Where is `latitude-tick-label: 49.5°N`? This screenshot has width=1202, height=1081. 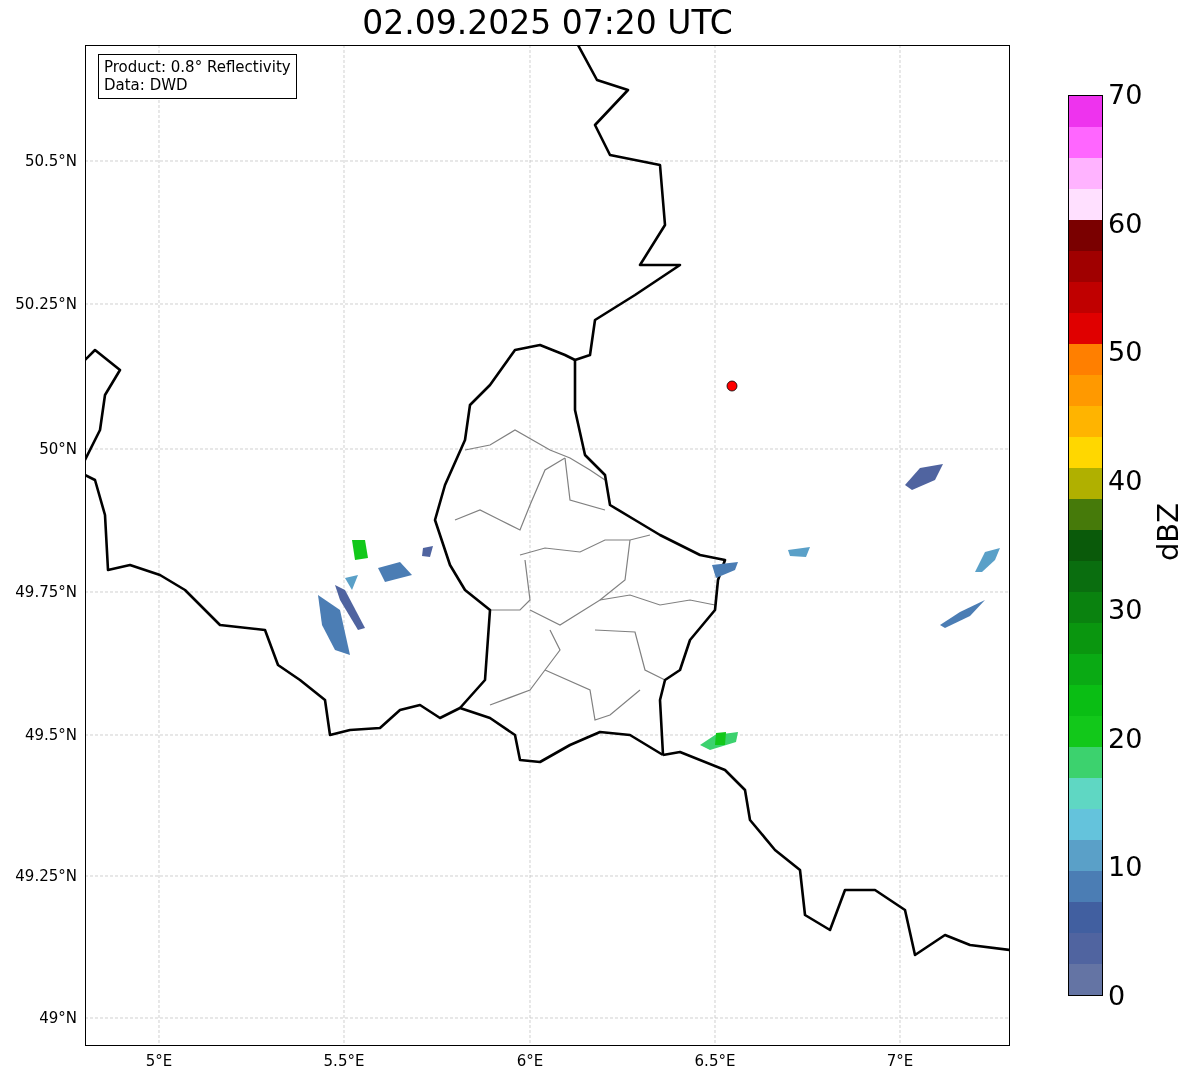 latitude-tick-label: 49.5°N is located at coordinates (50, 735).